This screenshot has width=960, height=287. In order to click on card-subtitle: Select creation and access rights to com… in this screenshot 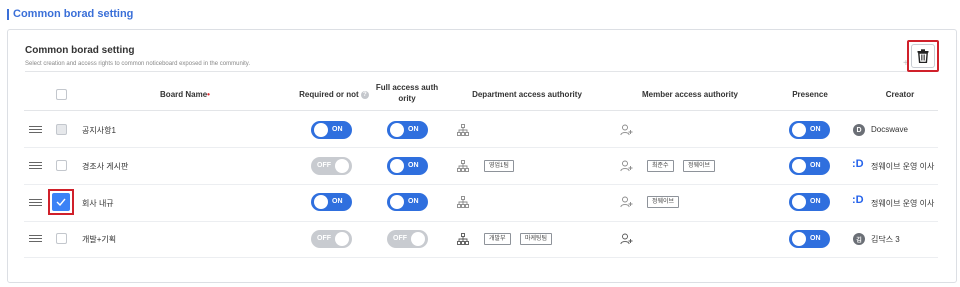, I will do `click(138, 64)`.